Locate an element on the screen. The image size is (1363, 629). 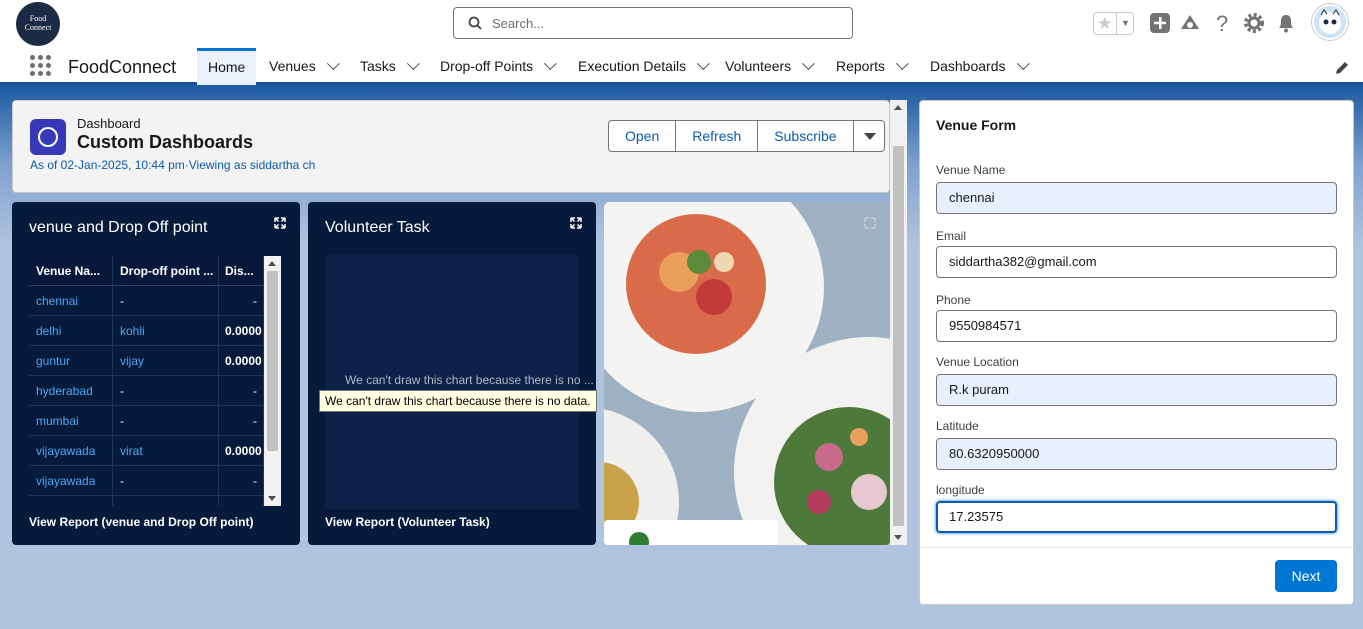
table-row: vijayawada - - is located at coordinates (146, 481).